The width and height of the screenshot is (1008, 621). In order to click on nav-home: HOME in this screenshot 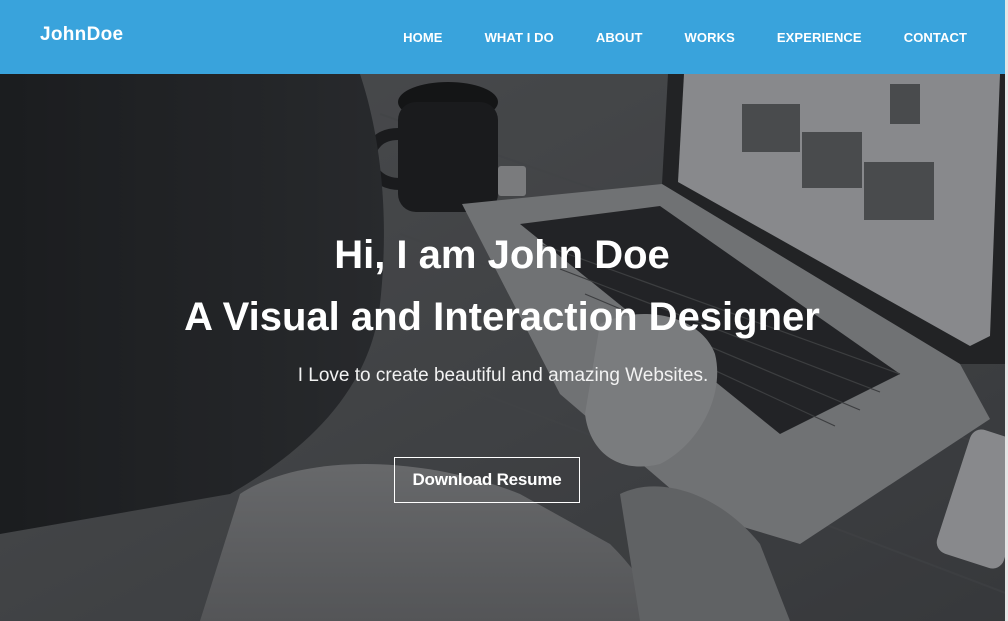, I will do `click(422, 37)`.